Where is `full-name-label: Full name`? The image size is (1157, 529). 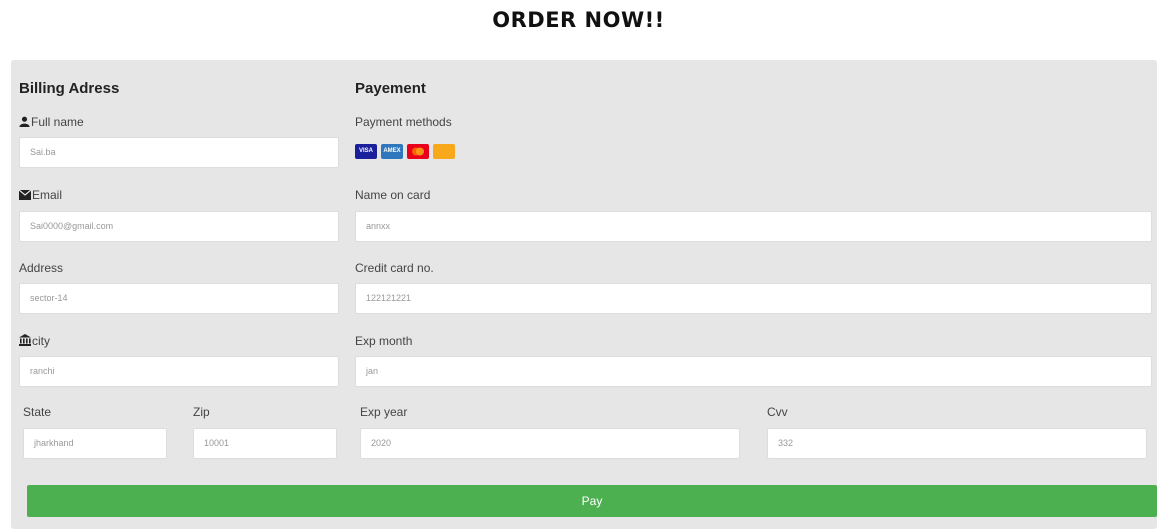 full-name-label: Full name is located at coordinates (51, 122).